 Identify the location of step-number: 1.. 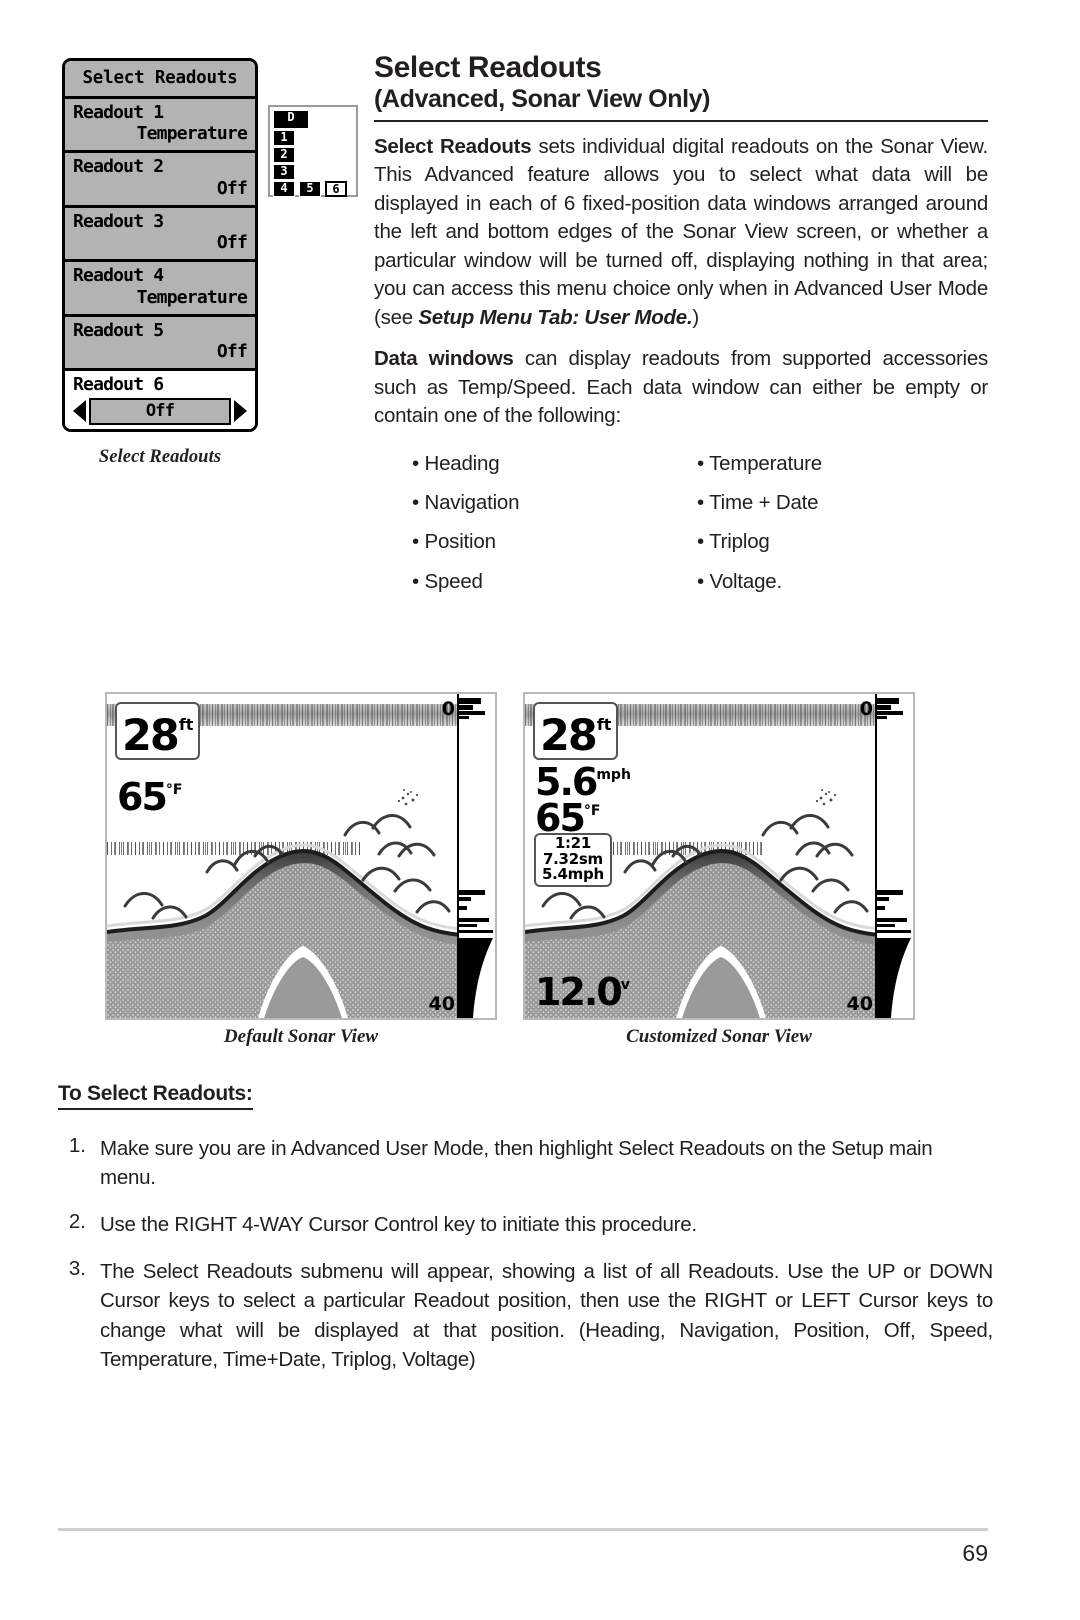
(77, 1145).